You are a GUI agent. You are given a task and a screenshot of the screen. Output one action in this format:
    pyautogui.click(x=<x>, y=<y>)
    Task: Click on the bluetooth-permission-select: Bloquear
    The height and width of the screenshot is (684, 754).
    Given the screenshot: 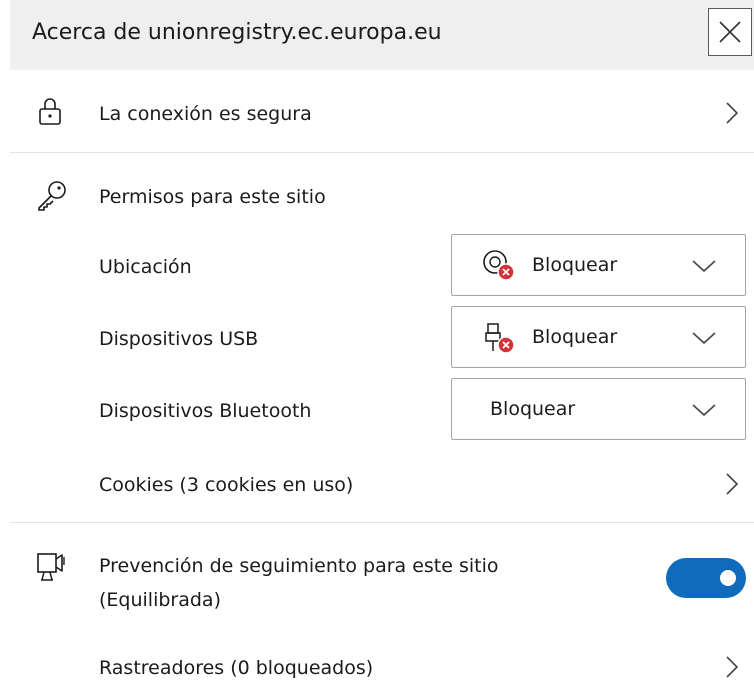 What is the action you would take?
    pyautogui.click(x=598, y=409)
    